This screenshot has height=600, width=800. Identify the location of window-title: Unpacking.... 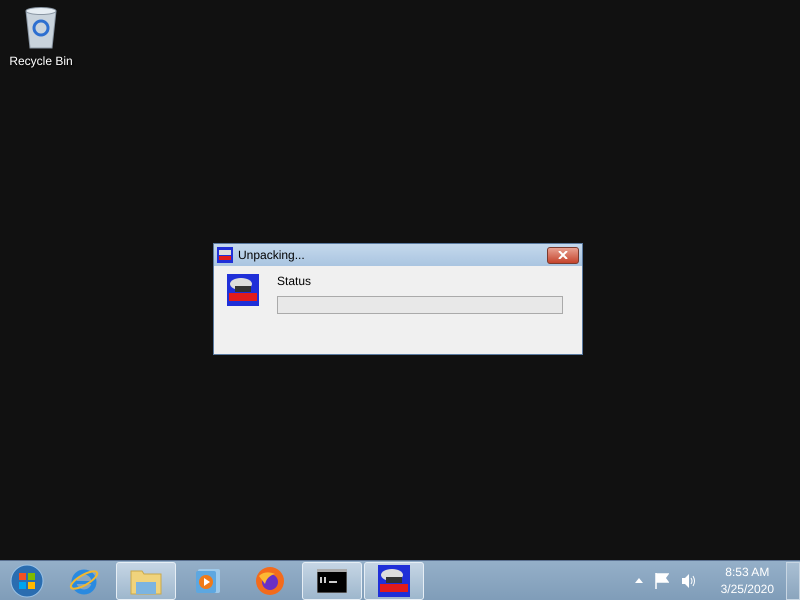
(272, 255).